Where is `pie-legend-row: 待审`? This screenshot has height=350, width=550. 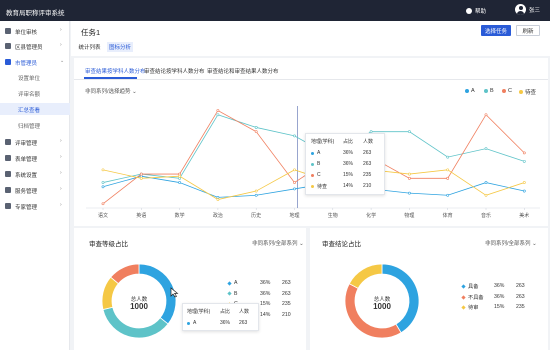
pie-legend-row: 待审 is located at coordinates (470, 307).